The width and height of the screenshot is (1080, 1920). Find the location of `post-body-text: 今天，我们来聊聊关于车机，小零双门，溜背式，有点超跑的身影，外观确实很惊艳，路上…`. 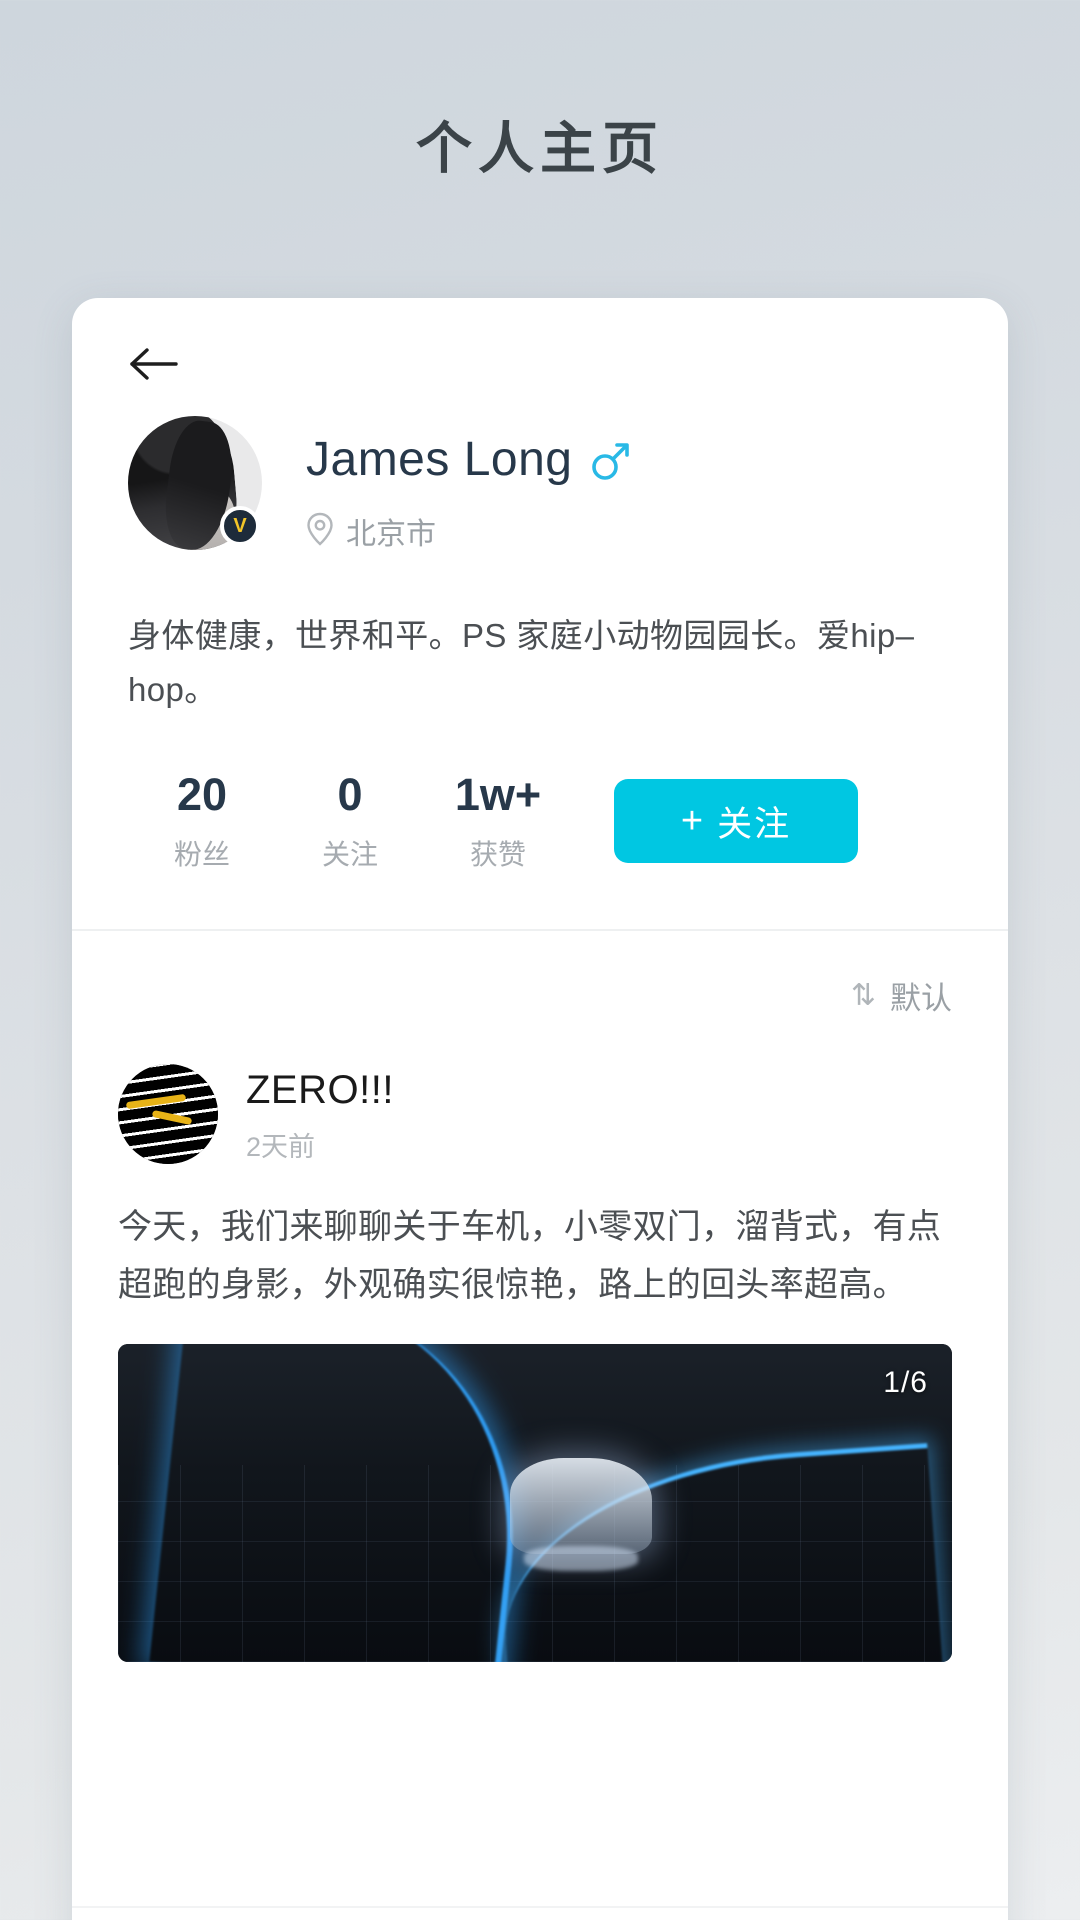

post-body-text: 今天，我们来聊聊关于车机，小零双门，溜背式，有点超跑的身影，外观确实很惊艳，路上… is located at coordinates (530, 1256).